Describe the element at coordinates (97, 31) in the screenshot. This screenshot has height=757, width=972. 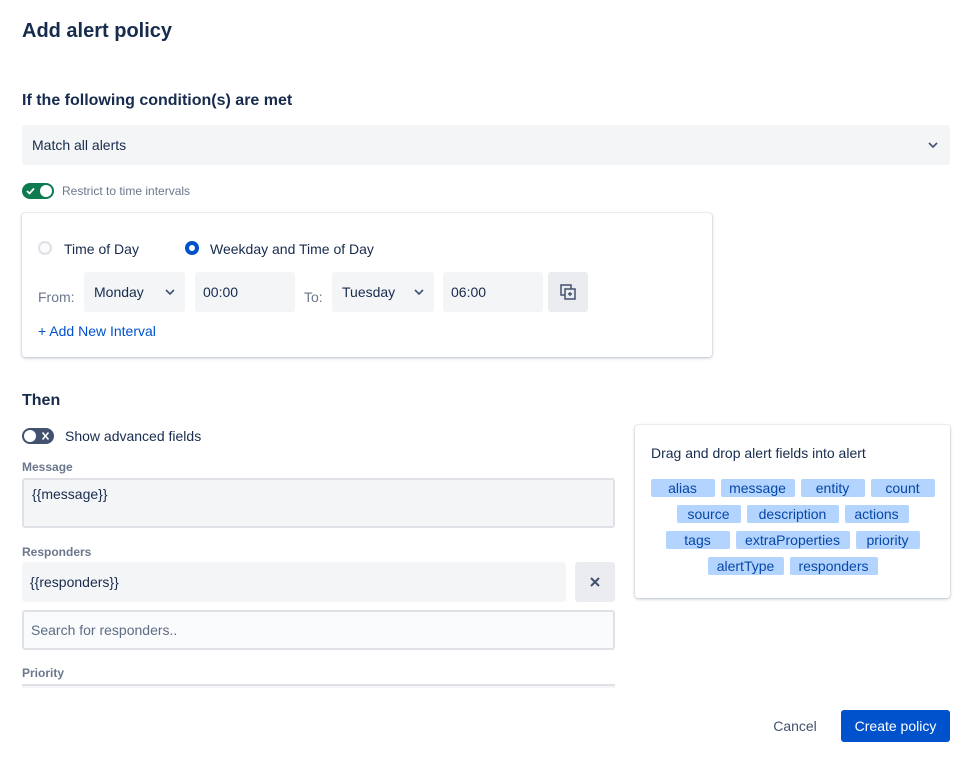
I see `page-title: Add alert policy` at that location.